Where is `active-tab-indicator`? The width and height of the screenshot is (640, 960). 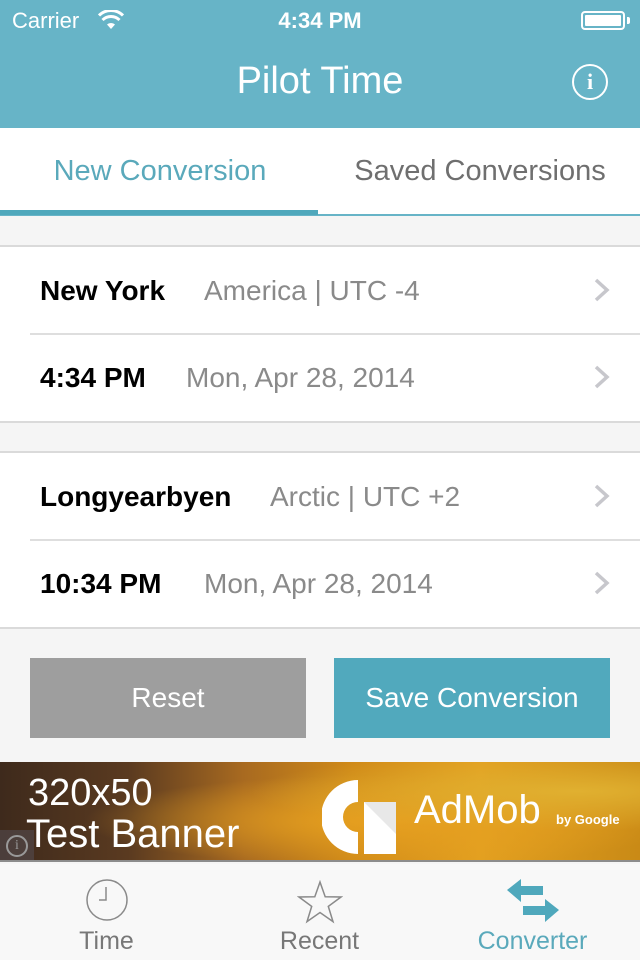 active-tab-indicator is located at coordinates (159, 212).